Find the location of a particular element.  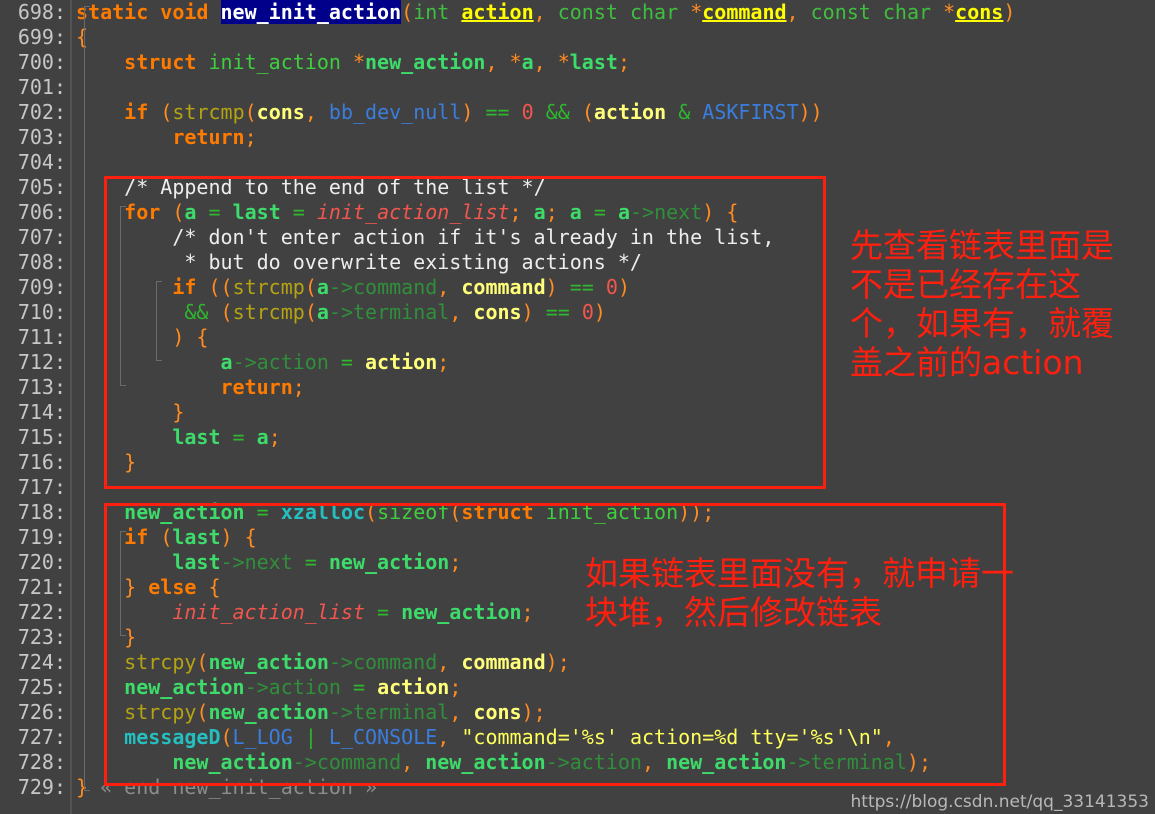

code-line-715: last = a; is located at coordinates (226, 437).